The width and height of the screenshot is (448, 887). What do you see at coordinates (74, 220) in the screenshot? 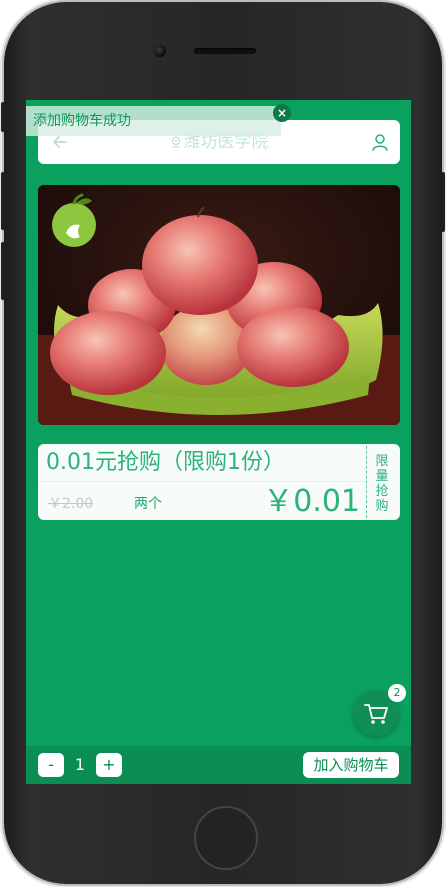
I see `apple-logo-icon` at bounding box center [74, 220].